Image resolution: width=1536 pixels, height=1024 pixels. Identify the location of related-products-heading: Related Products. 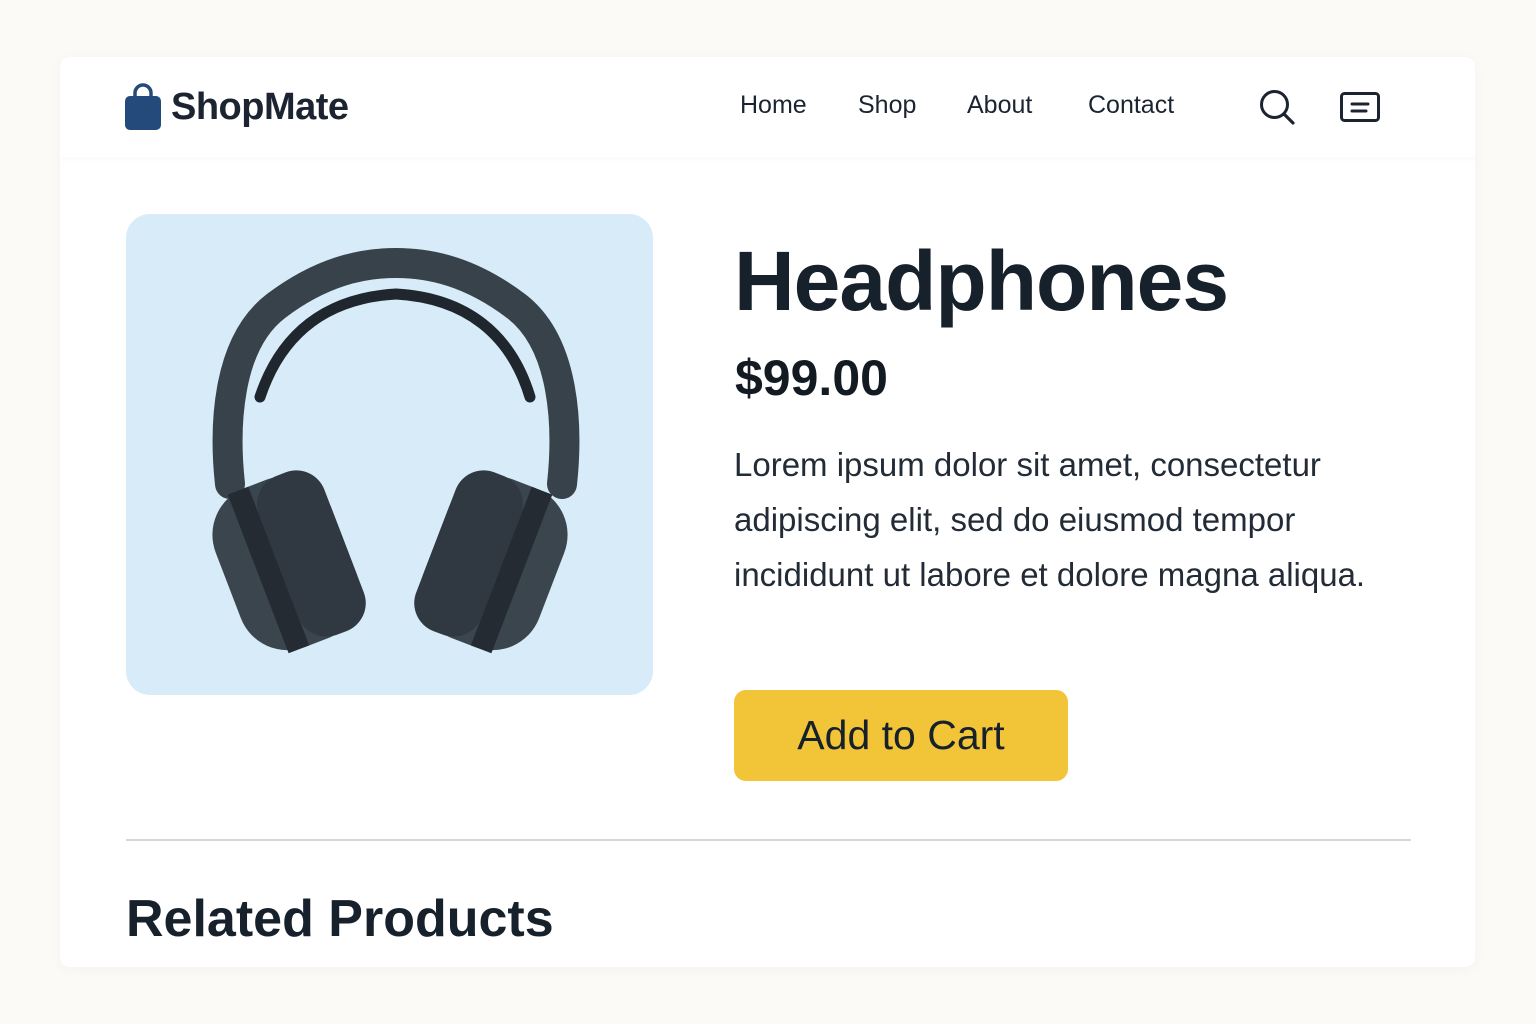
(340, 919).